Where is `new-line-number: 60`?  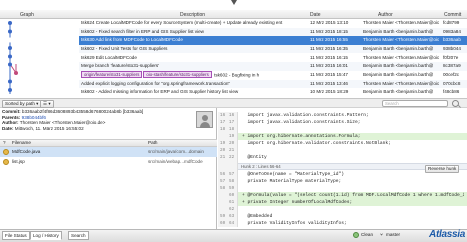
new-line-number: 60 is located at coordinates (232, 195).